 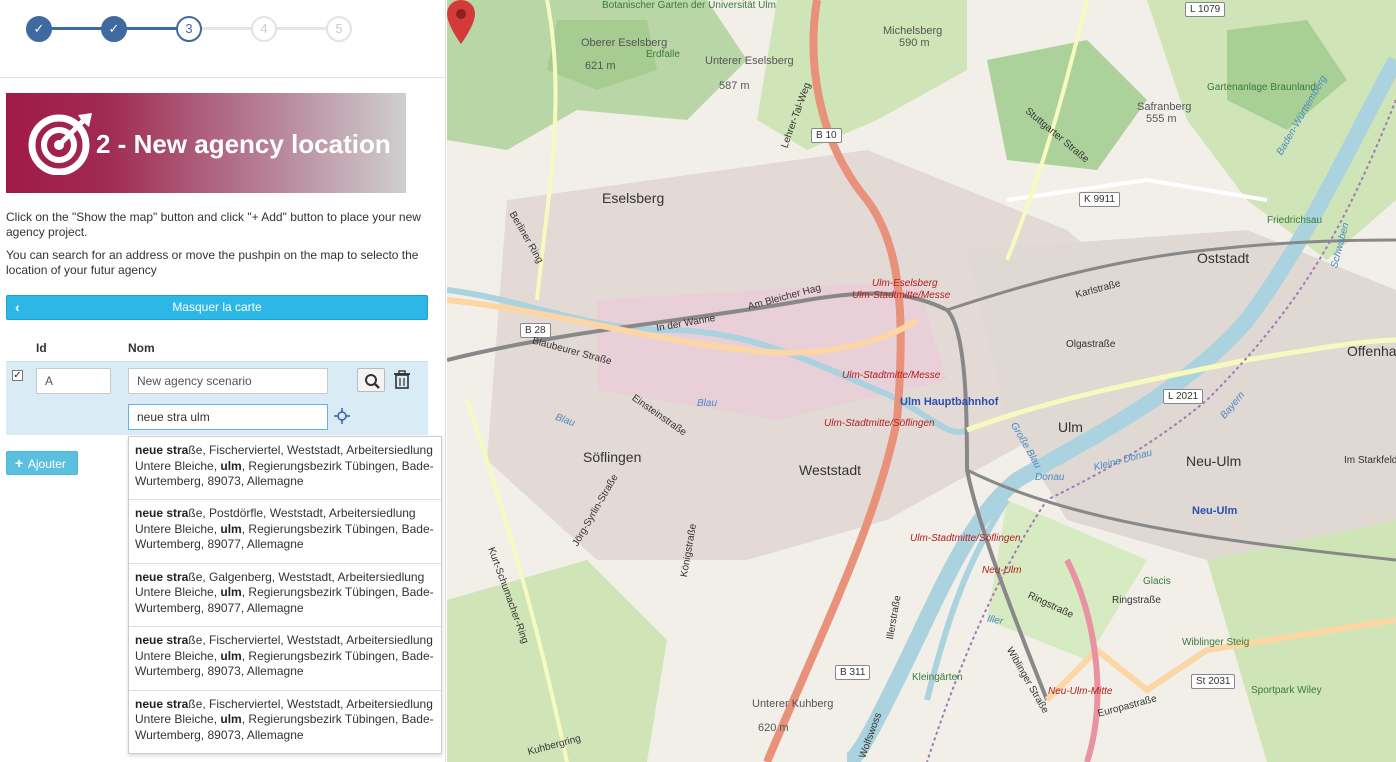 What do you see at coordinates (339, 29) in the screenshot?
I see `step-5: 5` at bounding box center [339, 29].